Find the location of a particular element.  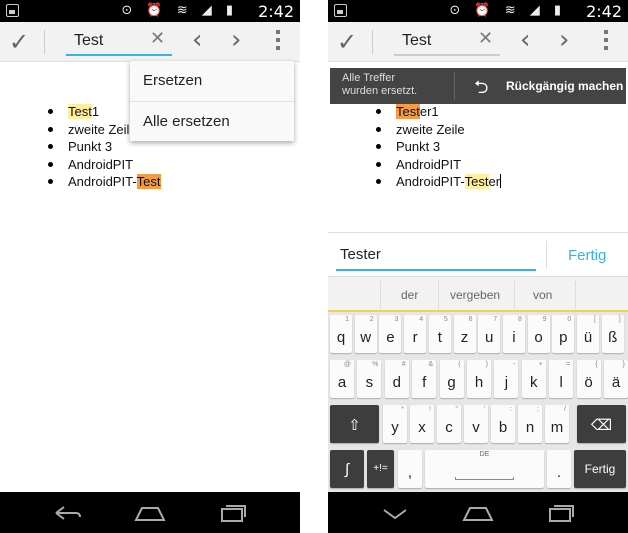

toast-divider is located at coordinates (454, 86).